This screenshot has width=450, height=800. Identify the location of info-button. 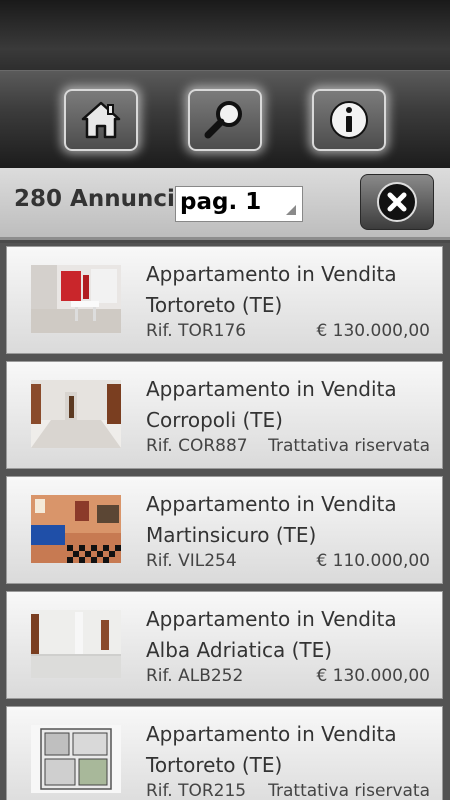
(349, 120).